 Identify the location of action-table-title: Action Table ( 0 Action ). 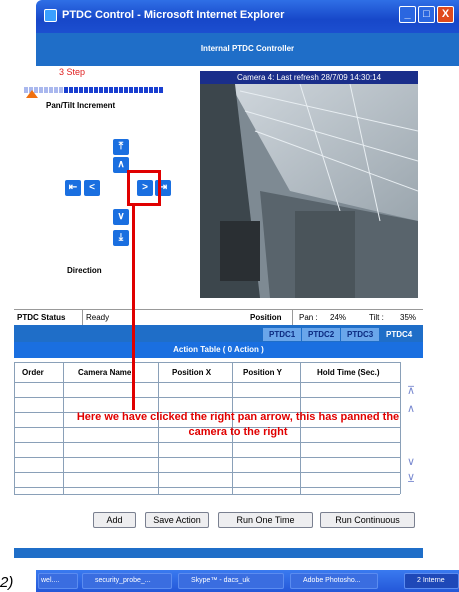
(218, 349).